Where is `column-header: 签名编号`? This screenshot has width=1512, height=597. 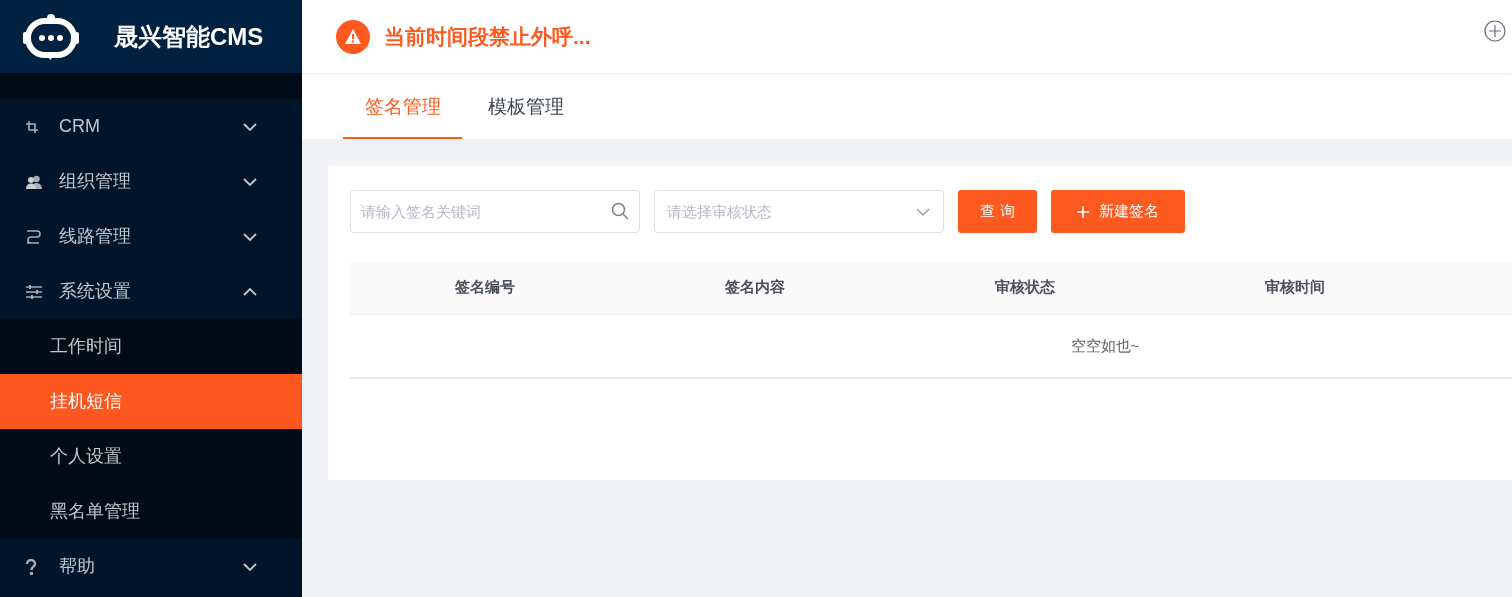
column-header: 签名编号 is located at coordinates (485, 287).